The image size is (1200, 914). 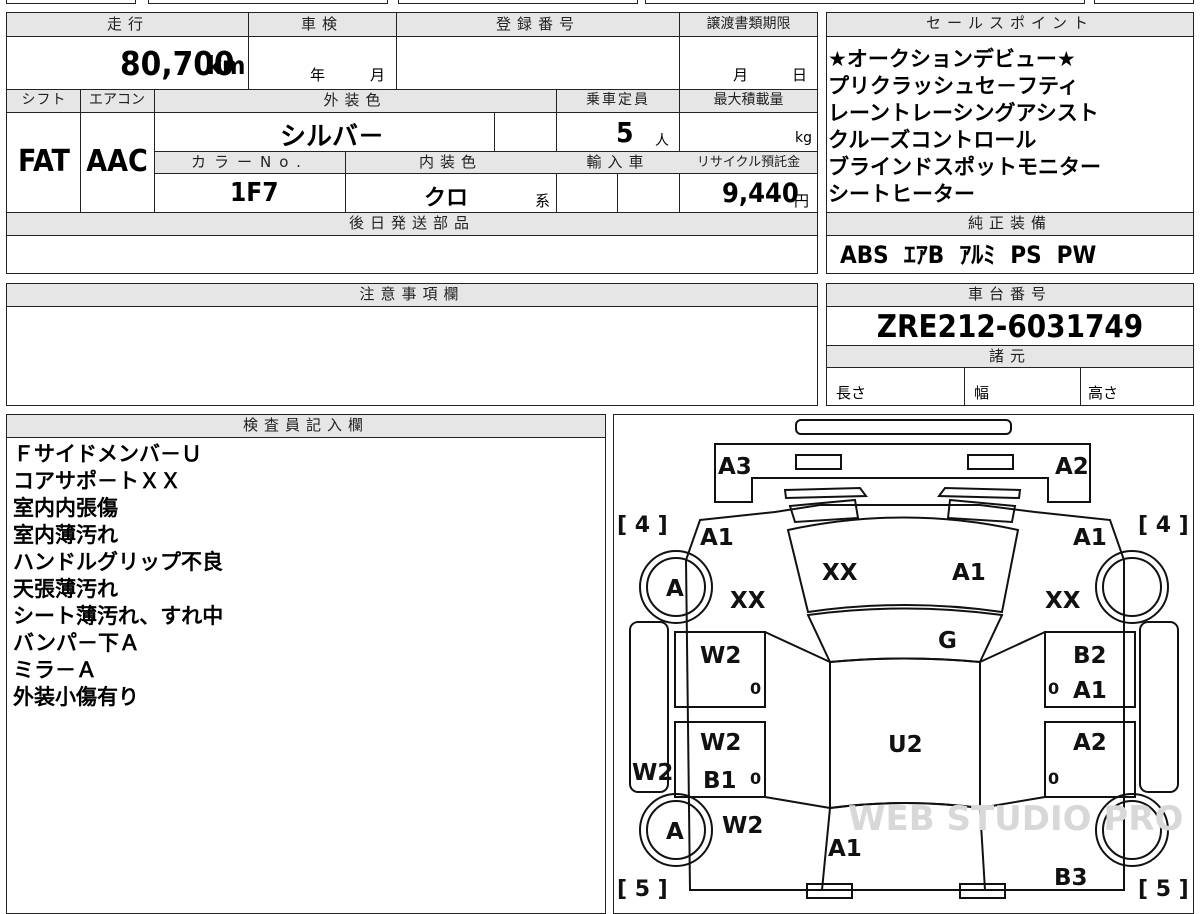 What do you see at coordinates (44, 161) in the screenshot?
I see `shift-value: FAT` at bounding box center [44, 161].